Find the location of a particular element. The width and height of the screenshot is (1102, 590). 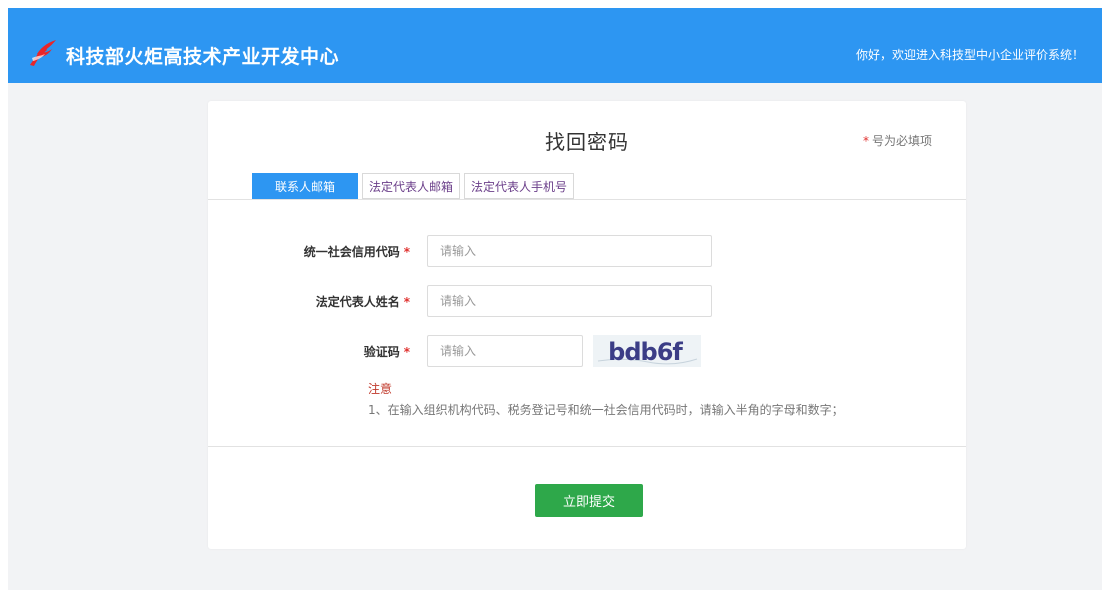

torch-logo-icon is located at coordinates (43, 53).